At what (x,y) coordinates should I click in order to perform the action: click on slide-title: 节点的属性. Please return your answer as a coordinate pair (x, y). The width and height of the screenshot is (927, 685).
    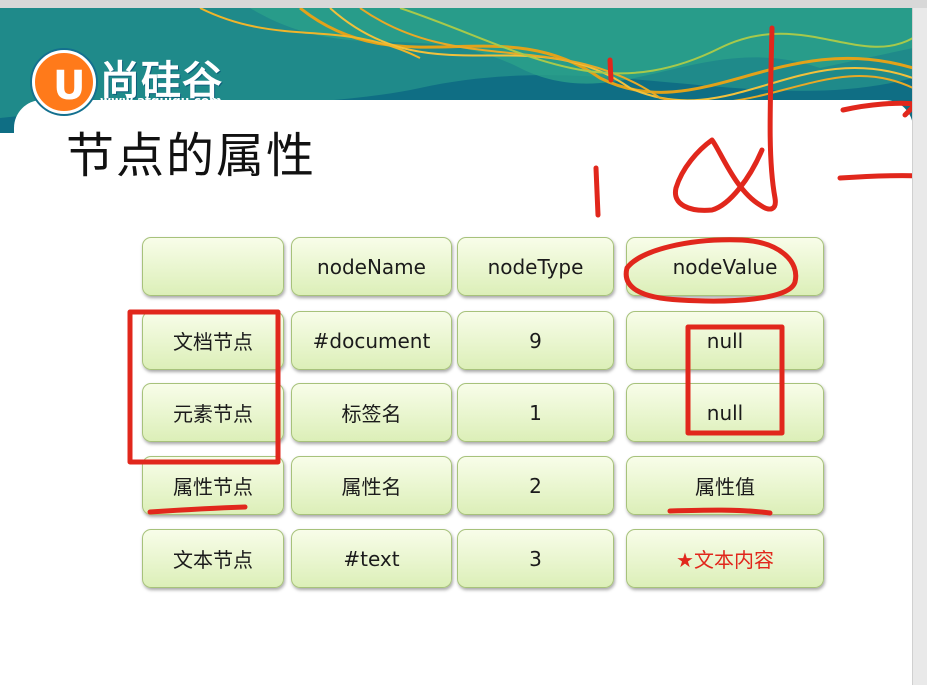
    Looking at the image, I should click on (191, 156).